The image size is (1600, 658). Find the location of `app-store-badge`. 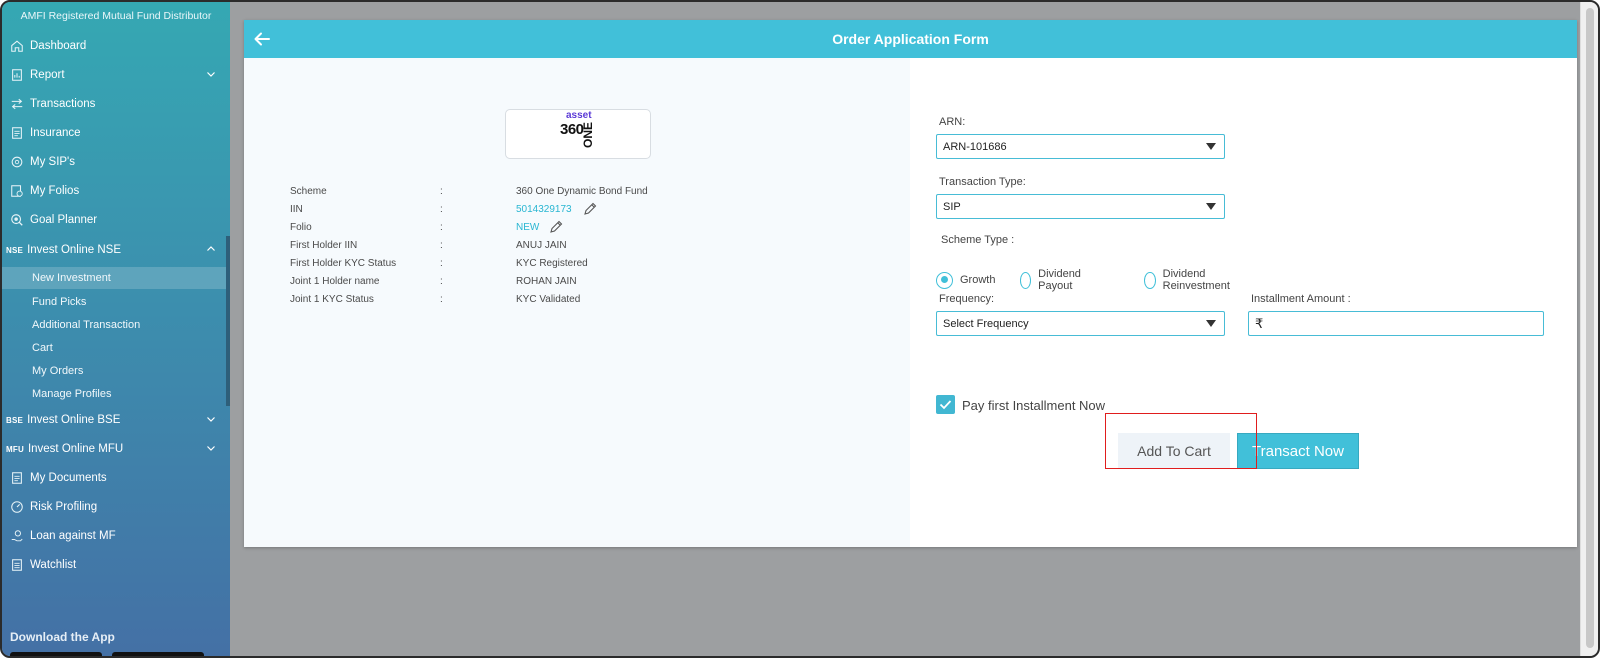

app-store-badge is located at coordinates (158, 654).